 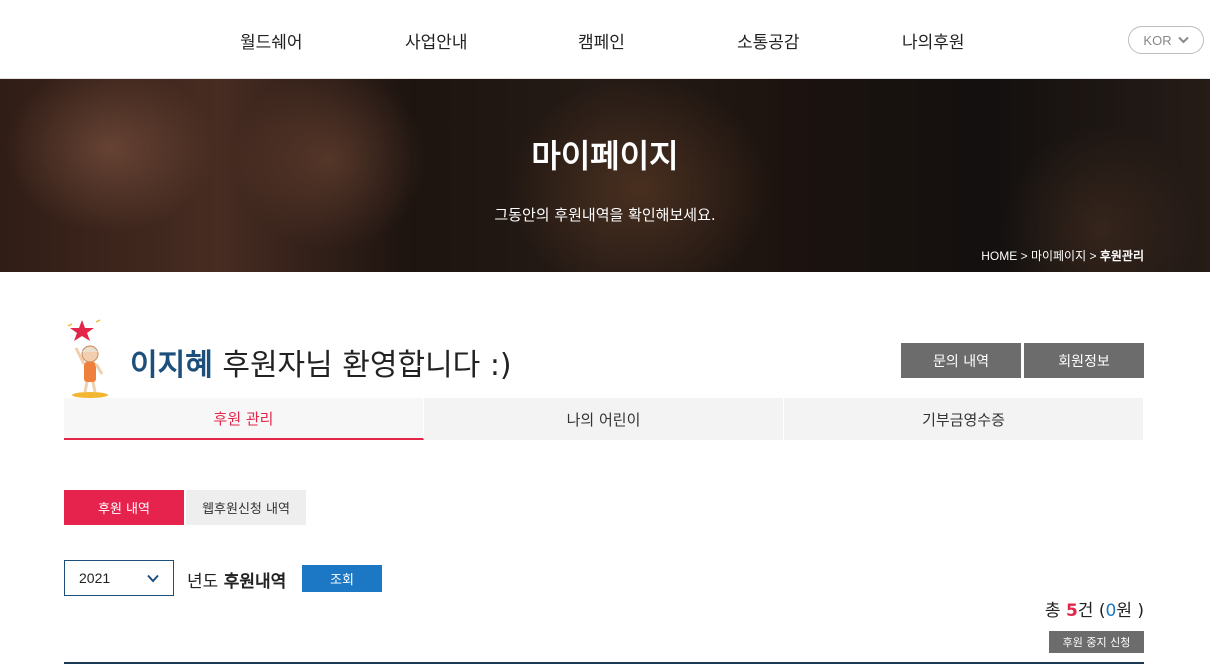 I want to click on summary-amount-unit: 원 ), so click(x=1130, y=611).